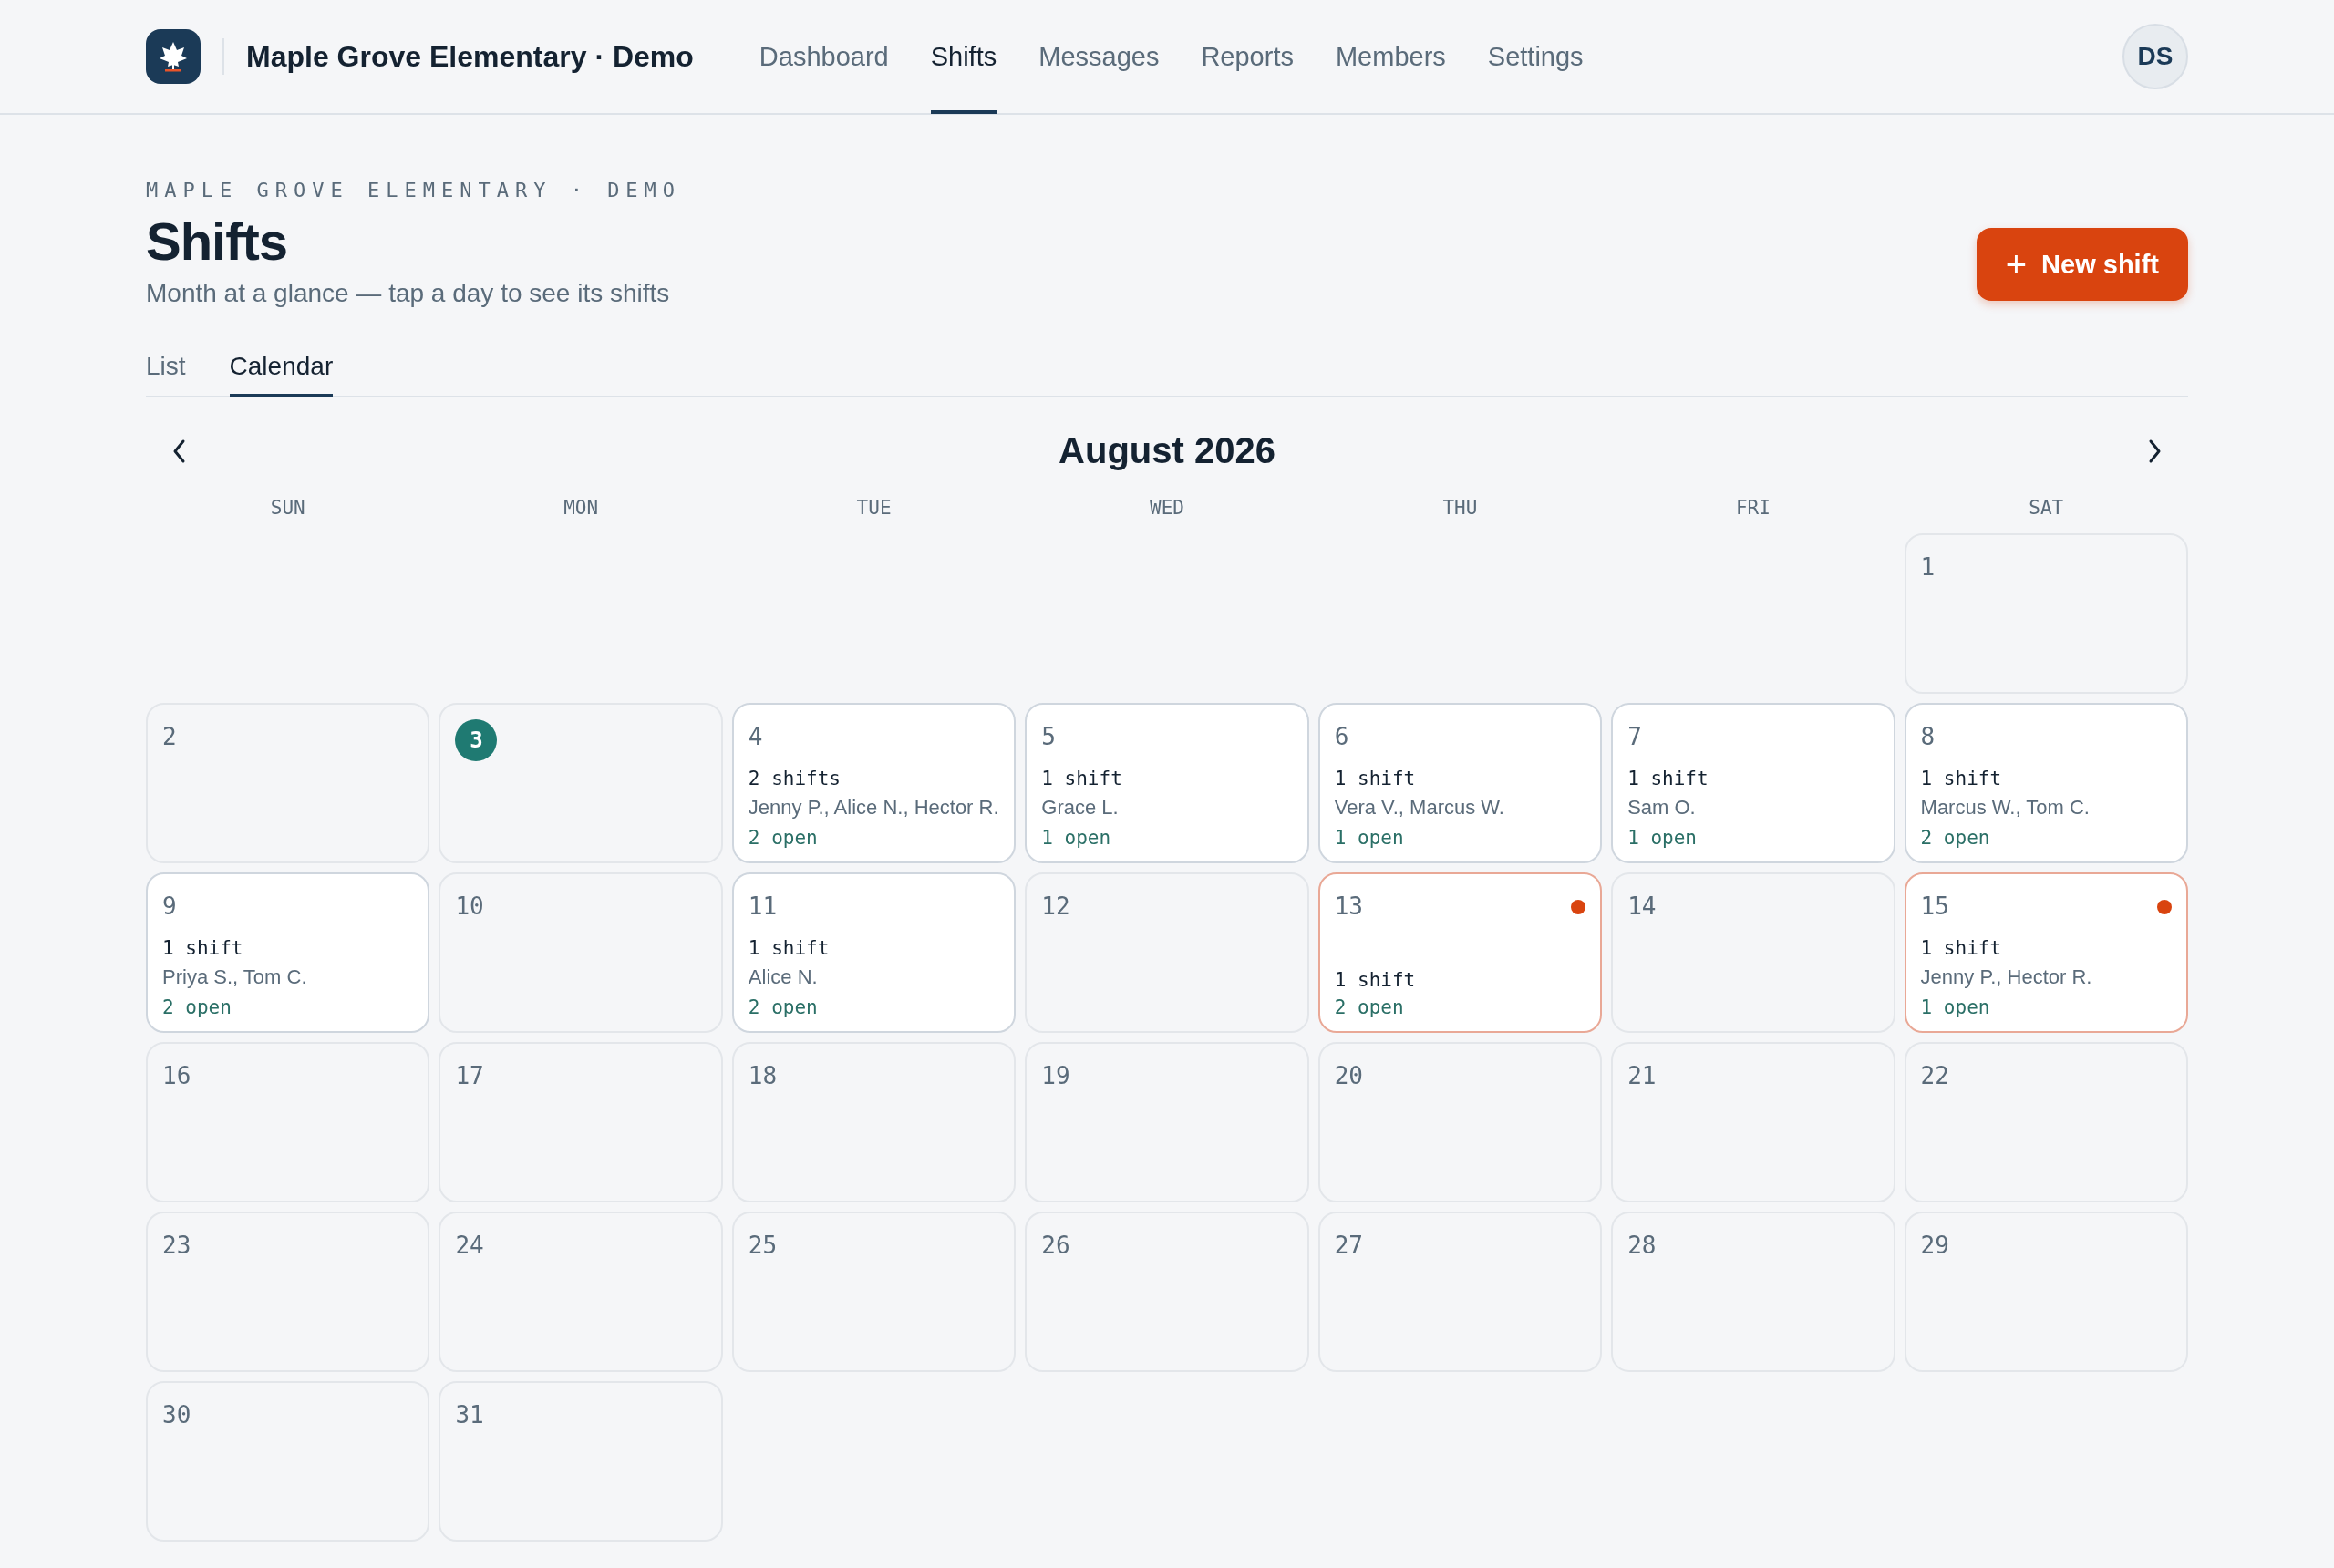 This screenshot has width=2334, height=1568. What do you see at coordinates (1167, 1122) in the screenshot?
I see `day-cell: 19` at bounding box center [1167, 1122].